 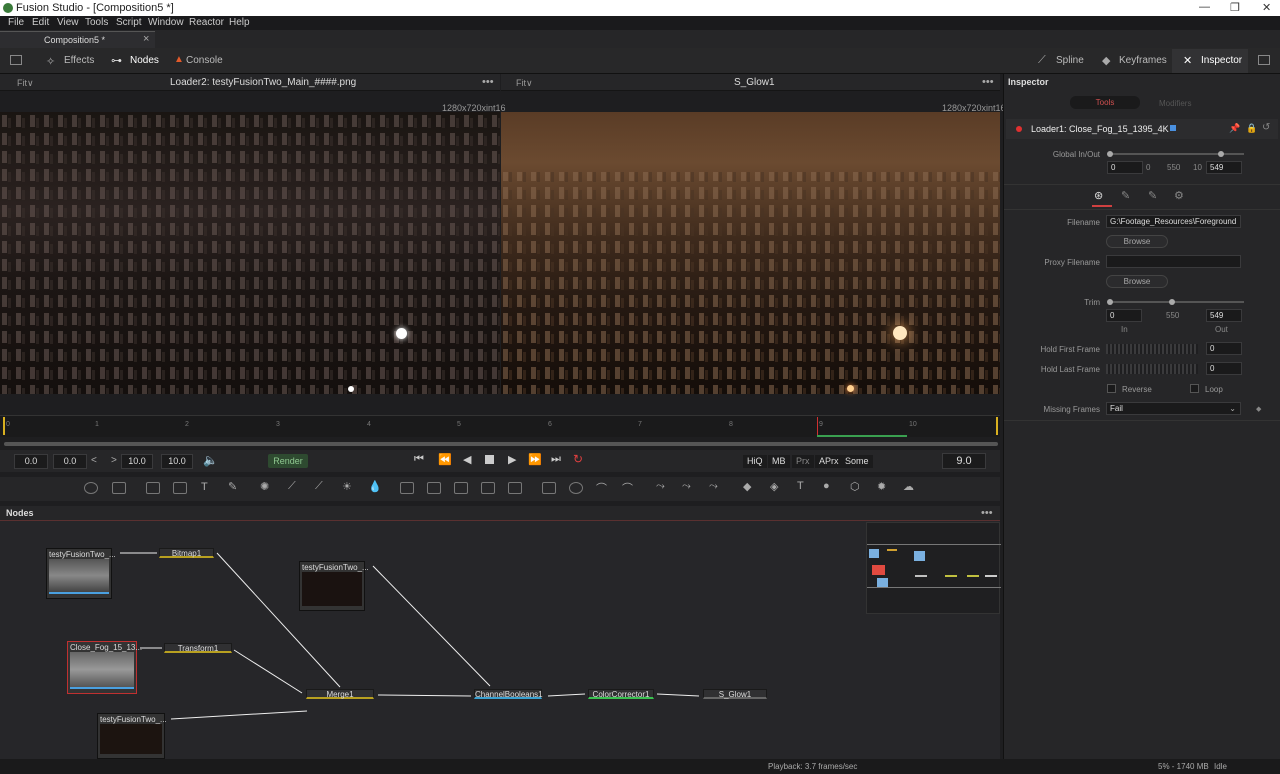 I want to click on first-frame-icon: ⏮, so click(x=419, y=459).